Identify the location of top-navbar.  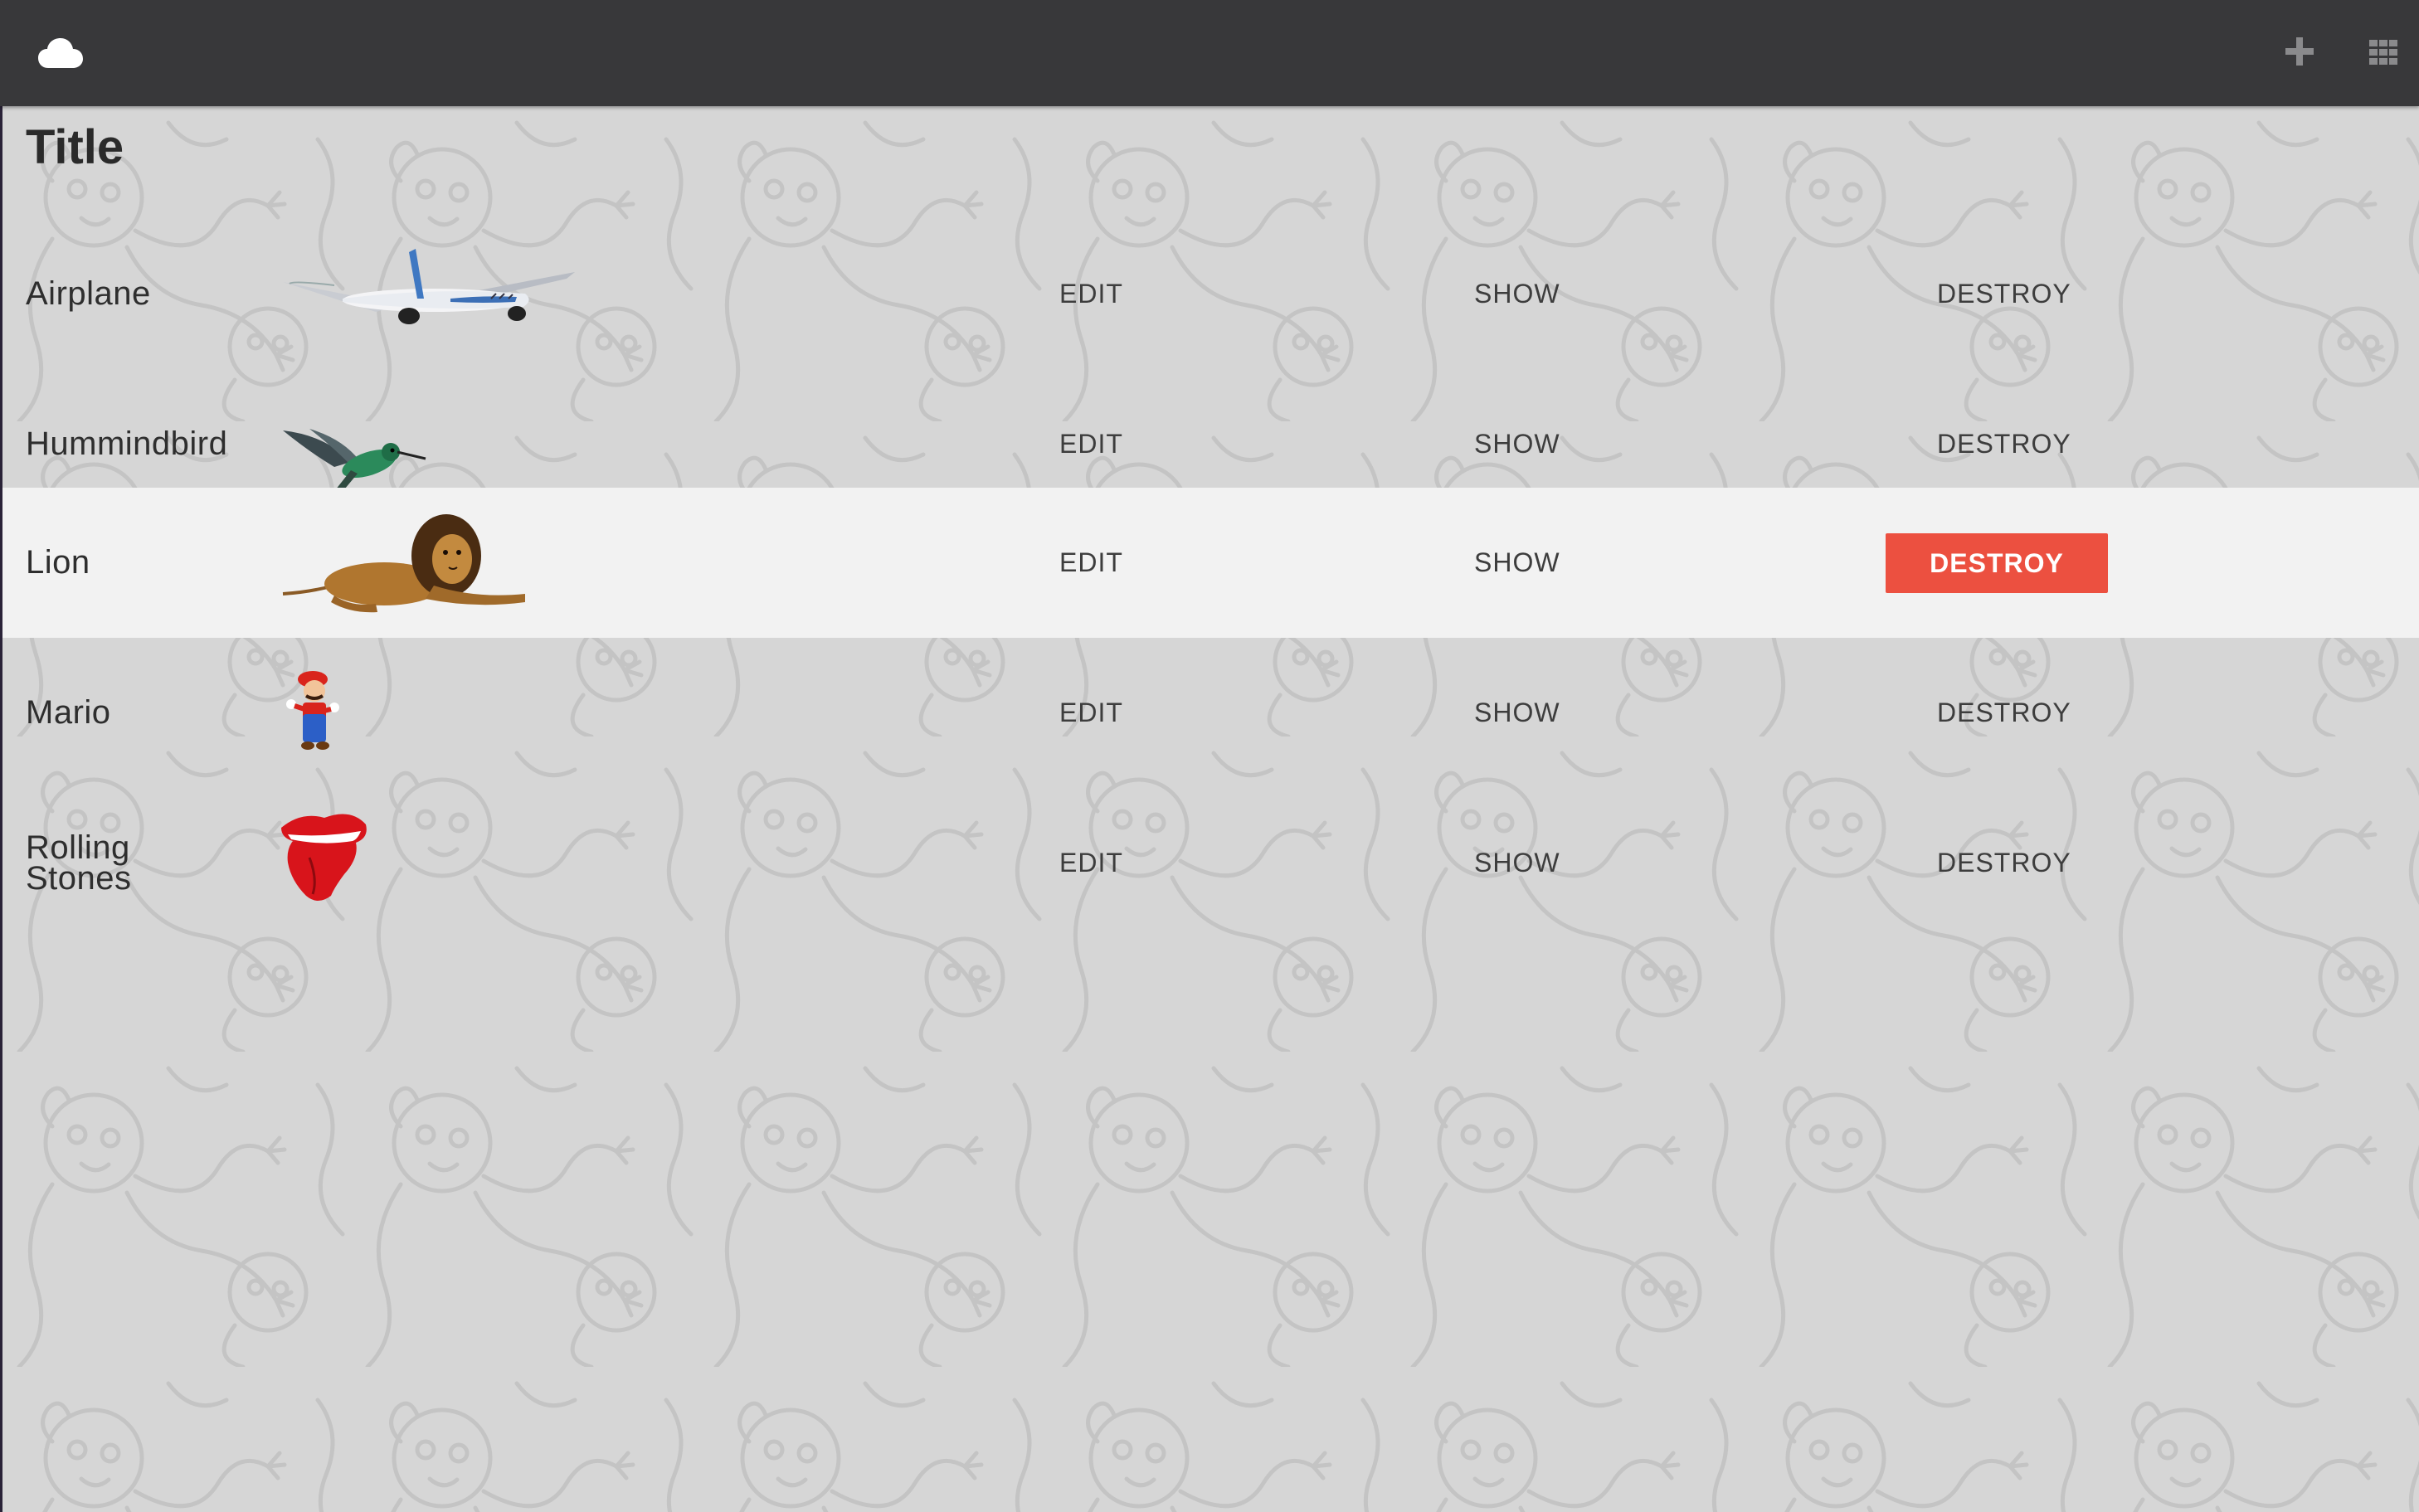
(1209, 53).